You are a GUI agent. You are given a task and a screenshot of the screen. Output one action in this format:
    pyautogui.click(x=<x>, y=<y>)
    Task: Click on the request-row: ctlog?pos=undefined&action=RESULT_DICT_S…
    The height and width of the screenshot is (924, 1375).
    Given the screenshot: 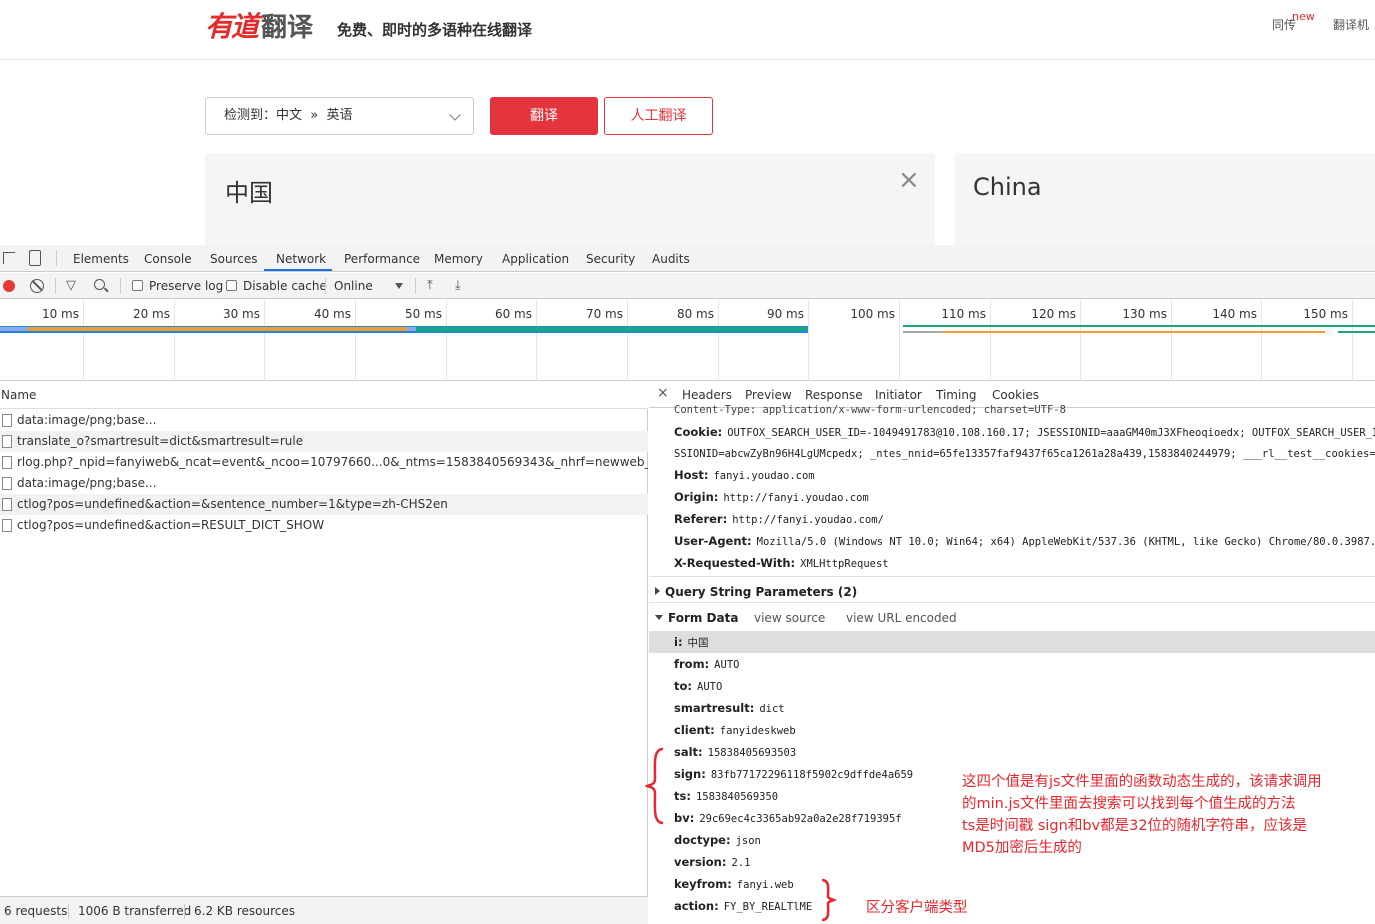 What is the action you would take?
    pyautogui.click(x=324, y=525)
    